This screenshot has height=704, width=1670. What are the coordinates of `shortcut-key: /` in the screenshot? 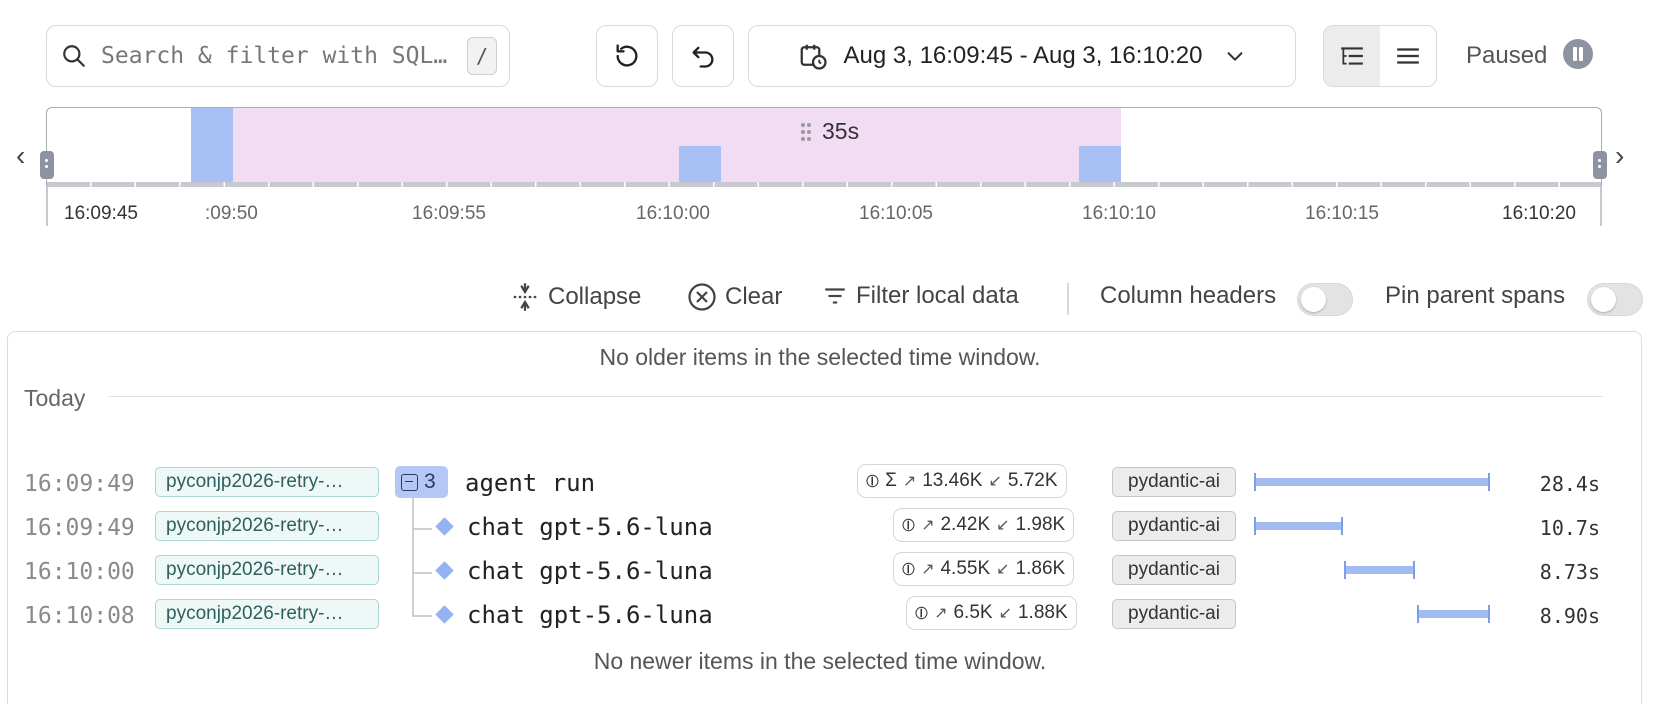 It's located at (482, 56).